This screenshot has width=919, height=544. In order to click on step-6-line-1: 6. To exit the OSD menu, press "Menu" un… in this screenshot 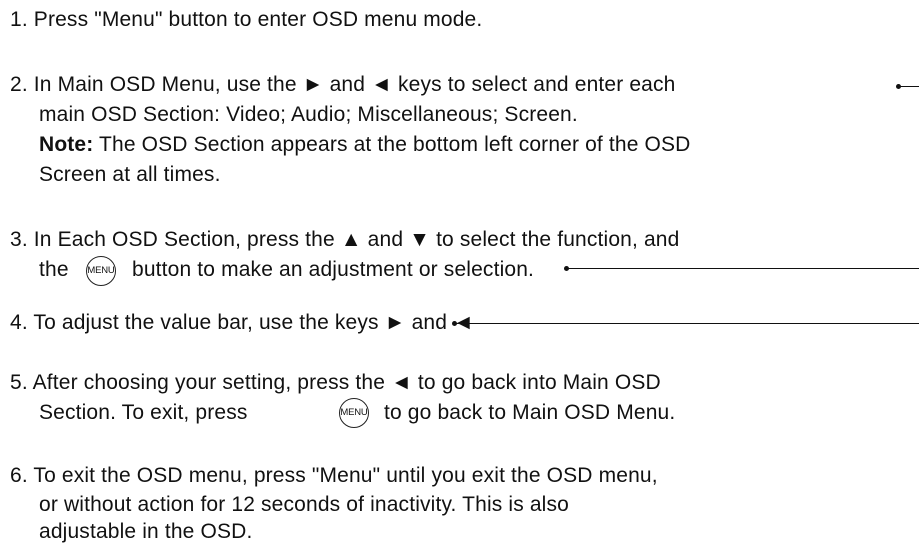, I will do `click(334, 475)`.